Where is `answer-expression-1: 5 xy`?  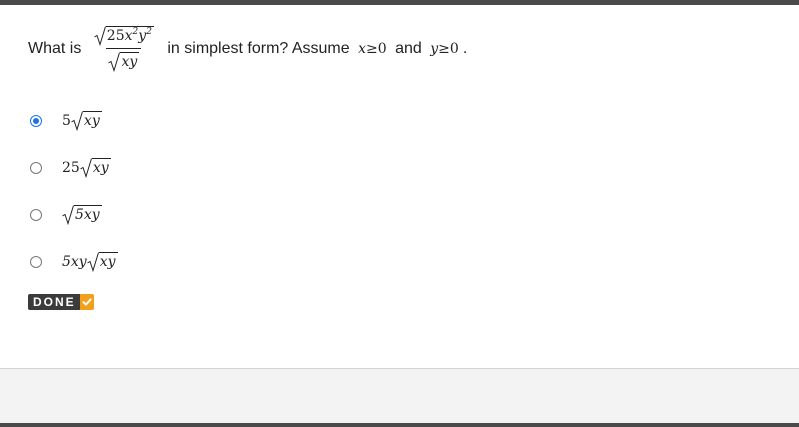 answer-expression-1: 5 xy is located at coordinates (82, 120).